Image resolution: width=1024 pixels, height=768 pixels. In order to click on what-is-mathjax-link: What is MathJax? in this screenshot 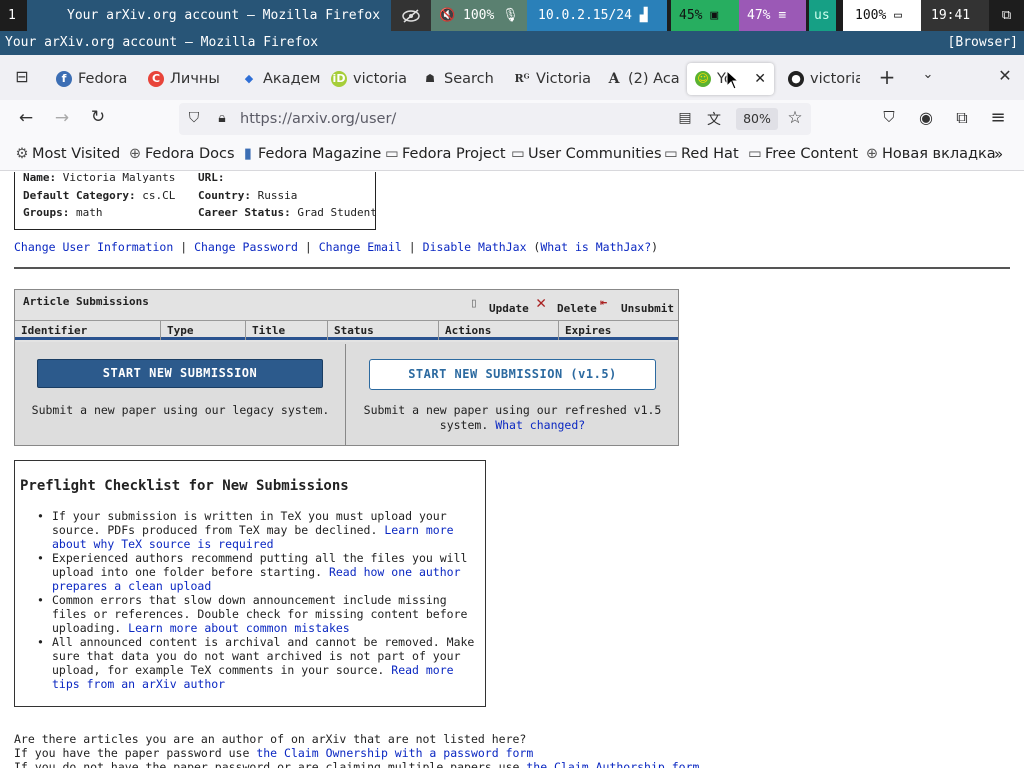, I will do `click(595, 247)`.